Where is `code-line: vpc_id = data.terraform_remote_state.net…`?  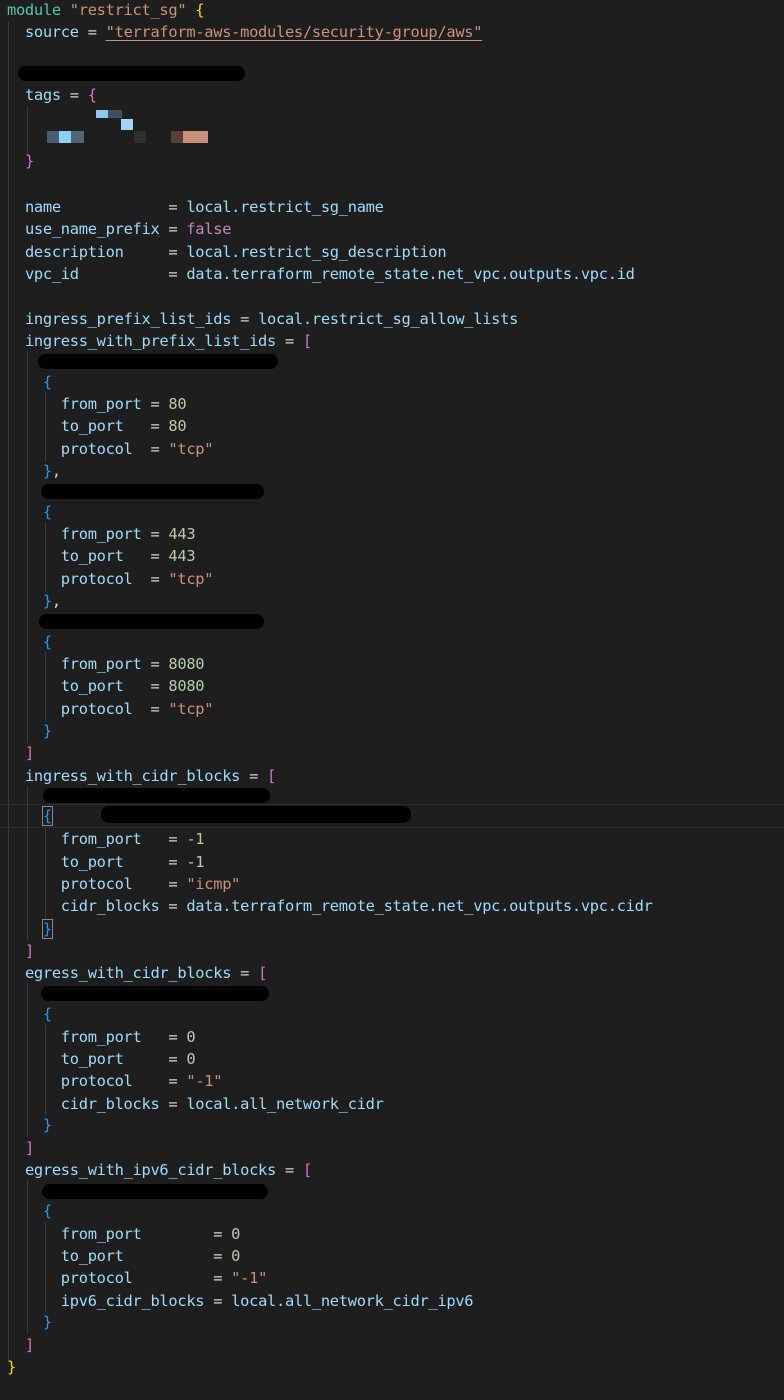
code-line: vpc_id = data.terraform_remote_state.net… is located at coordinates (329, 274).